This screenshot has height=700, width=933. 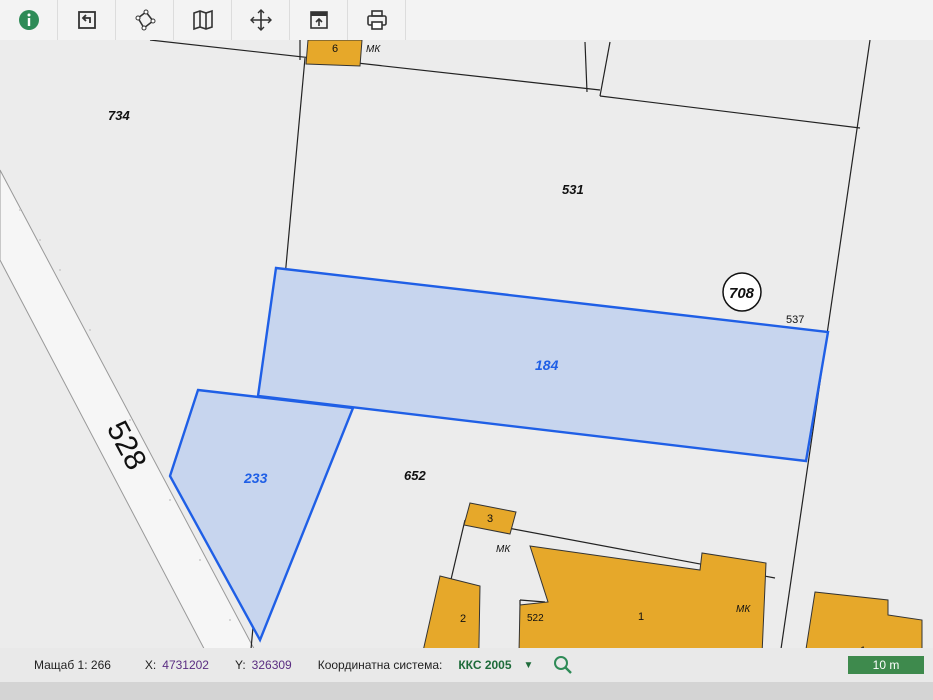 What do you see at coordinates (466, 691) in the screenshot?
I see `bottom-bar` at bounding box center [466, 691].